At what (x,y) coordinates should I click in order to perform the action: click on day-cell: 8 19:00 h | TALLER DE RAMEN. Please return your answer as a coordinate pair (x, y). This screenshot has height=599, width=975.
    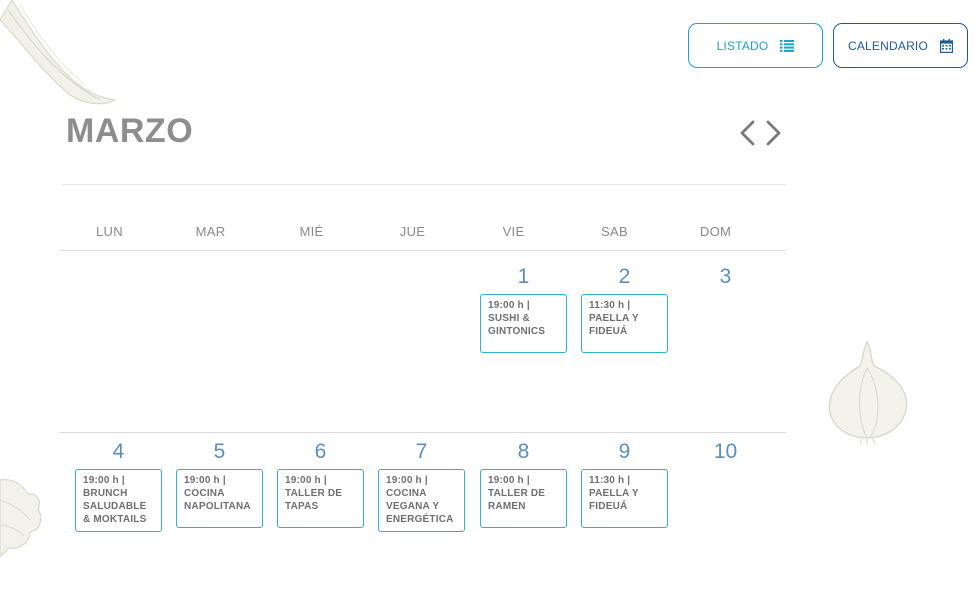
    Looking at the image, I should click on (523, 483).